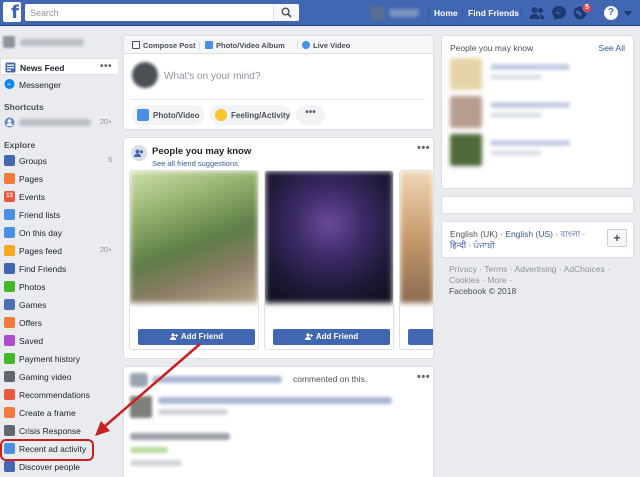  I want to click on status-input: What's on your mind?, so click(212, 76).